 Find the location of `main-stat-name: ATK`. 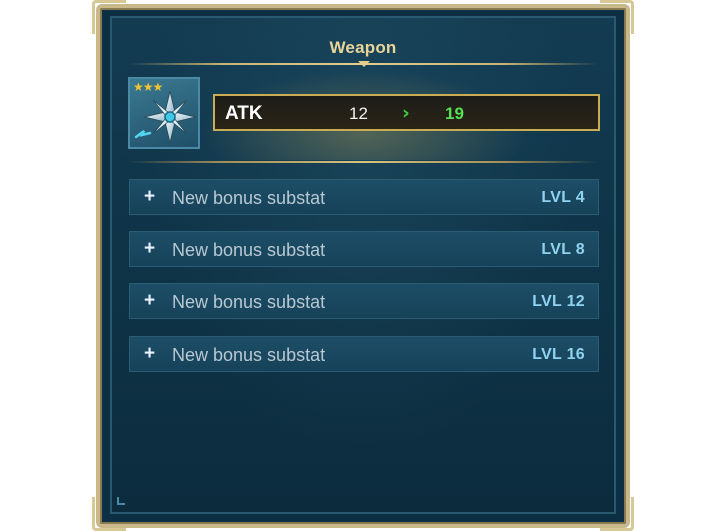

main-stat-name: ATK is located at coordinates (244, 113).